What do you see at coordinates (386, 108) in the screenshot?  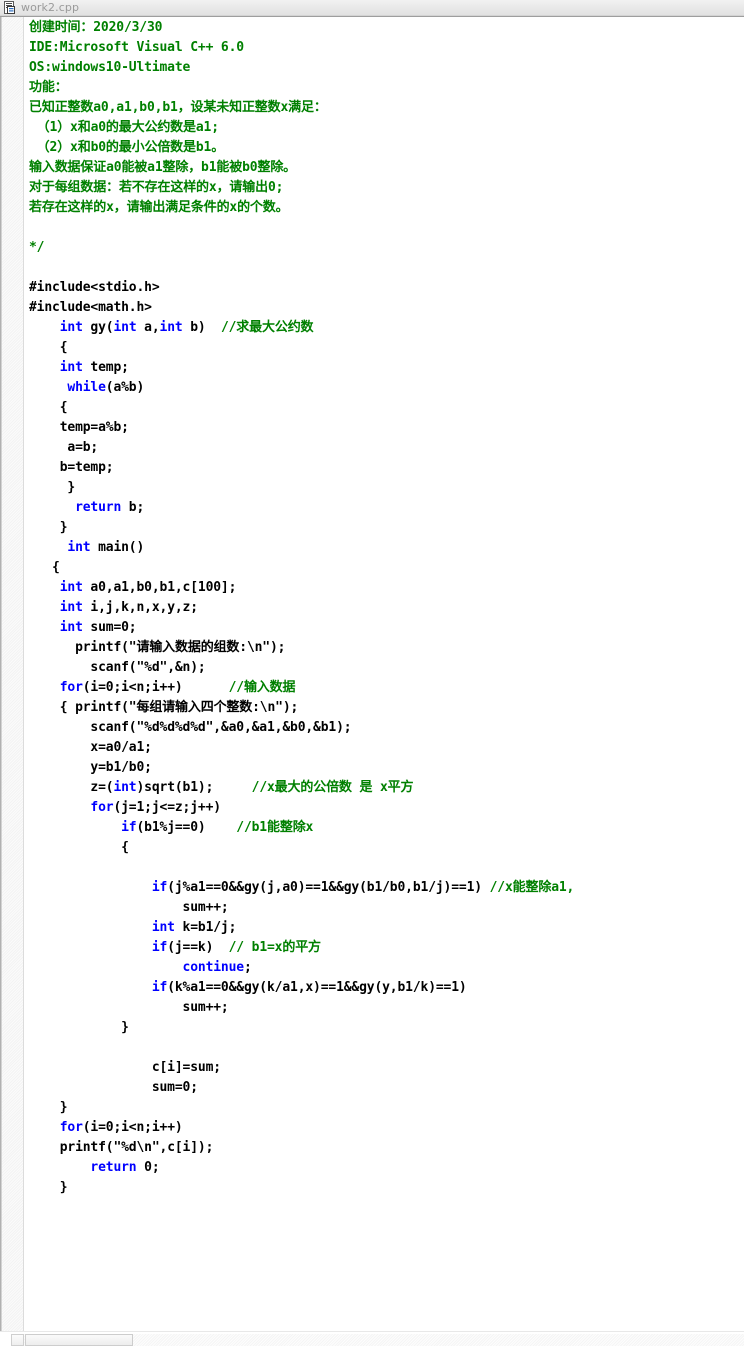 I see `code-line: 已知正整数a0,a1,b0,b1，设某未知正整数x满足：` at bounding box center [386, 108].